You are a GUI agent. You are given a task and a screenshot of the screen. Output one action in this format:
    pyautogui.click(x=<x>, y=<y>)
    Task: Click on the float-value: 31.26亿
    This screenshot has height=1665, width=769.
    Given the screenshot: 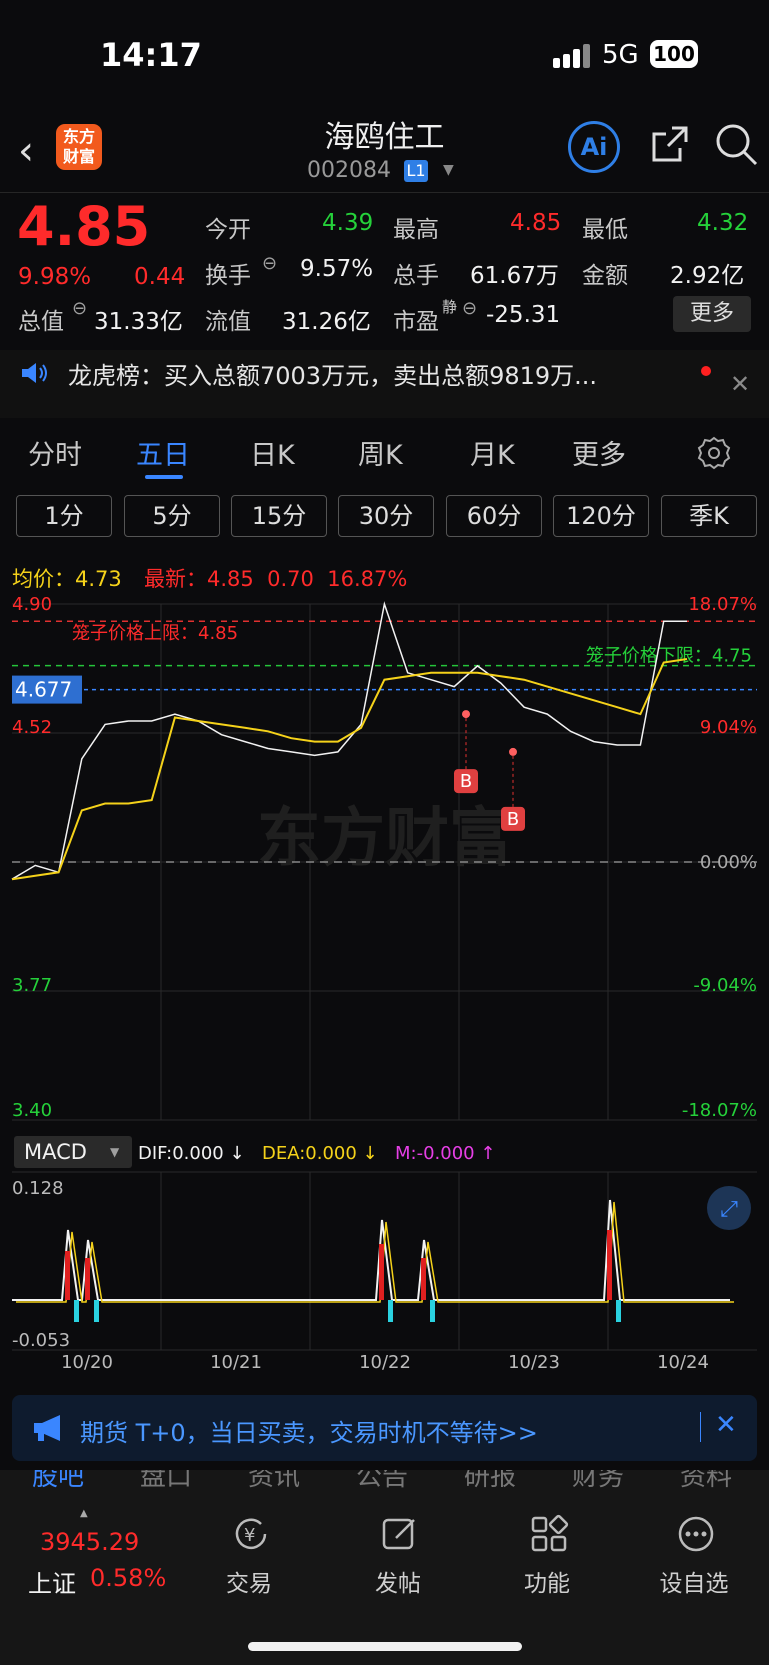 What is the action you would take?
    pyautogui.click(x=326, y=322)
    